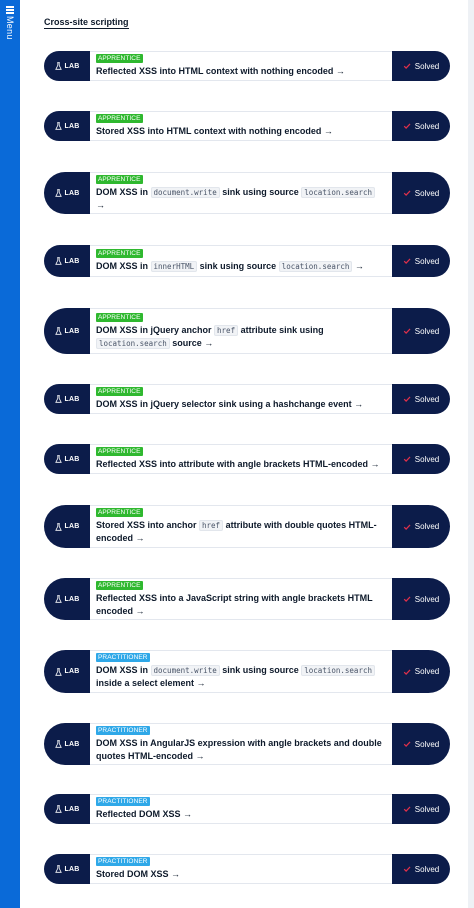 The width and height of the screenshot is (474, 908). I want to click on lab-title-text: source, so click(185, 342).